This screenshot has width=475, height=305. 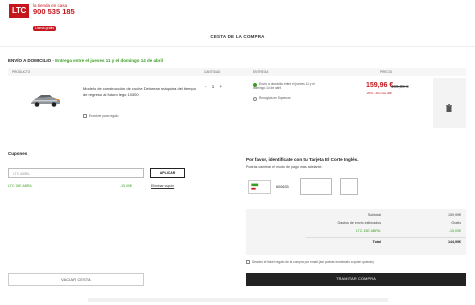 I want to click on col-quantity: CANTIDAD, so click(x=212, y=72).